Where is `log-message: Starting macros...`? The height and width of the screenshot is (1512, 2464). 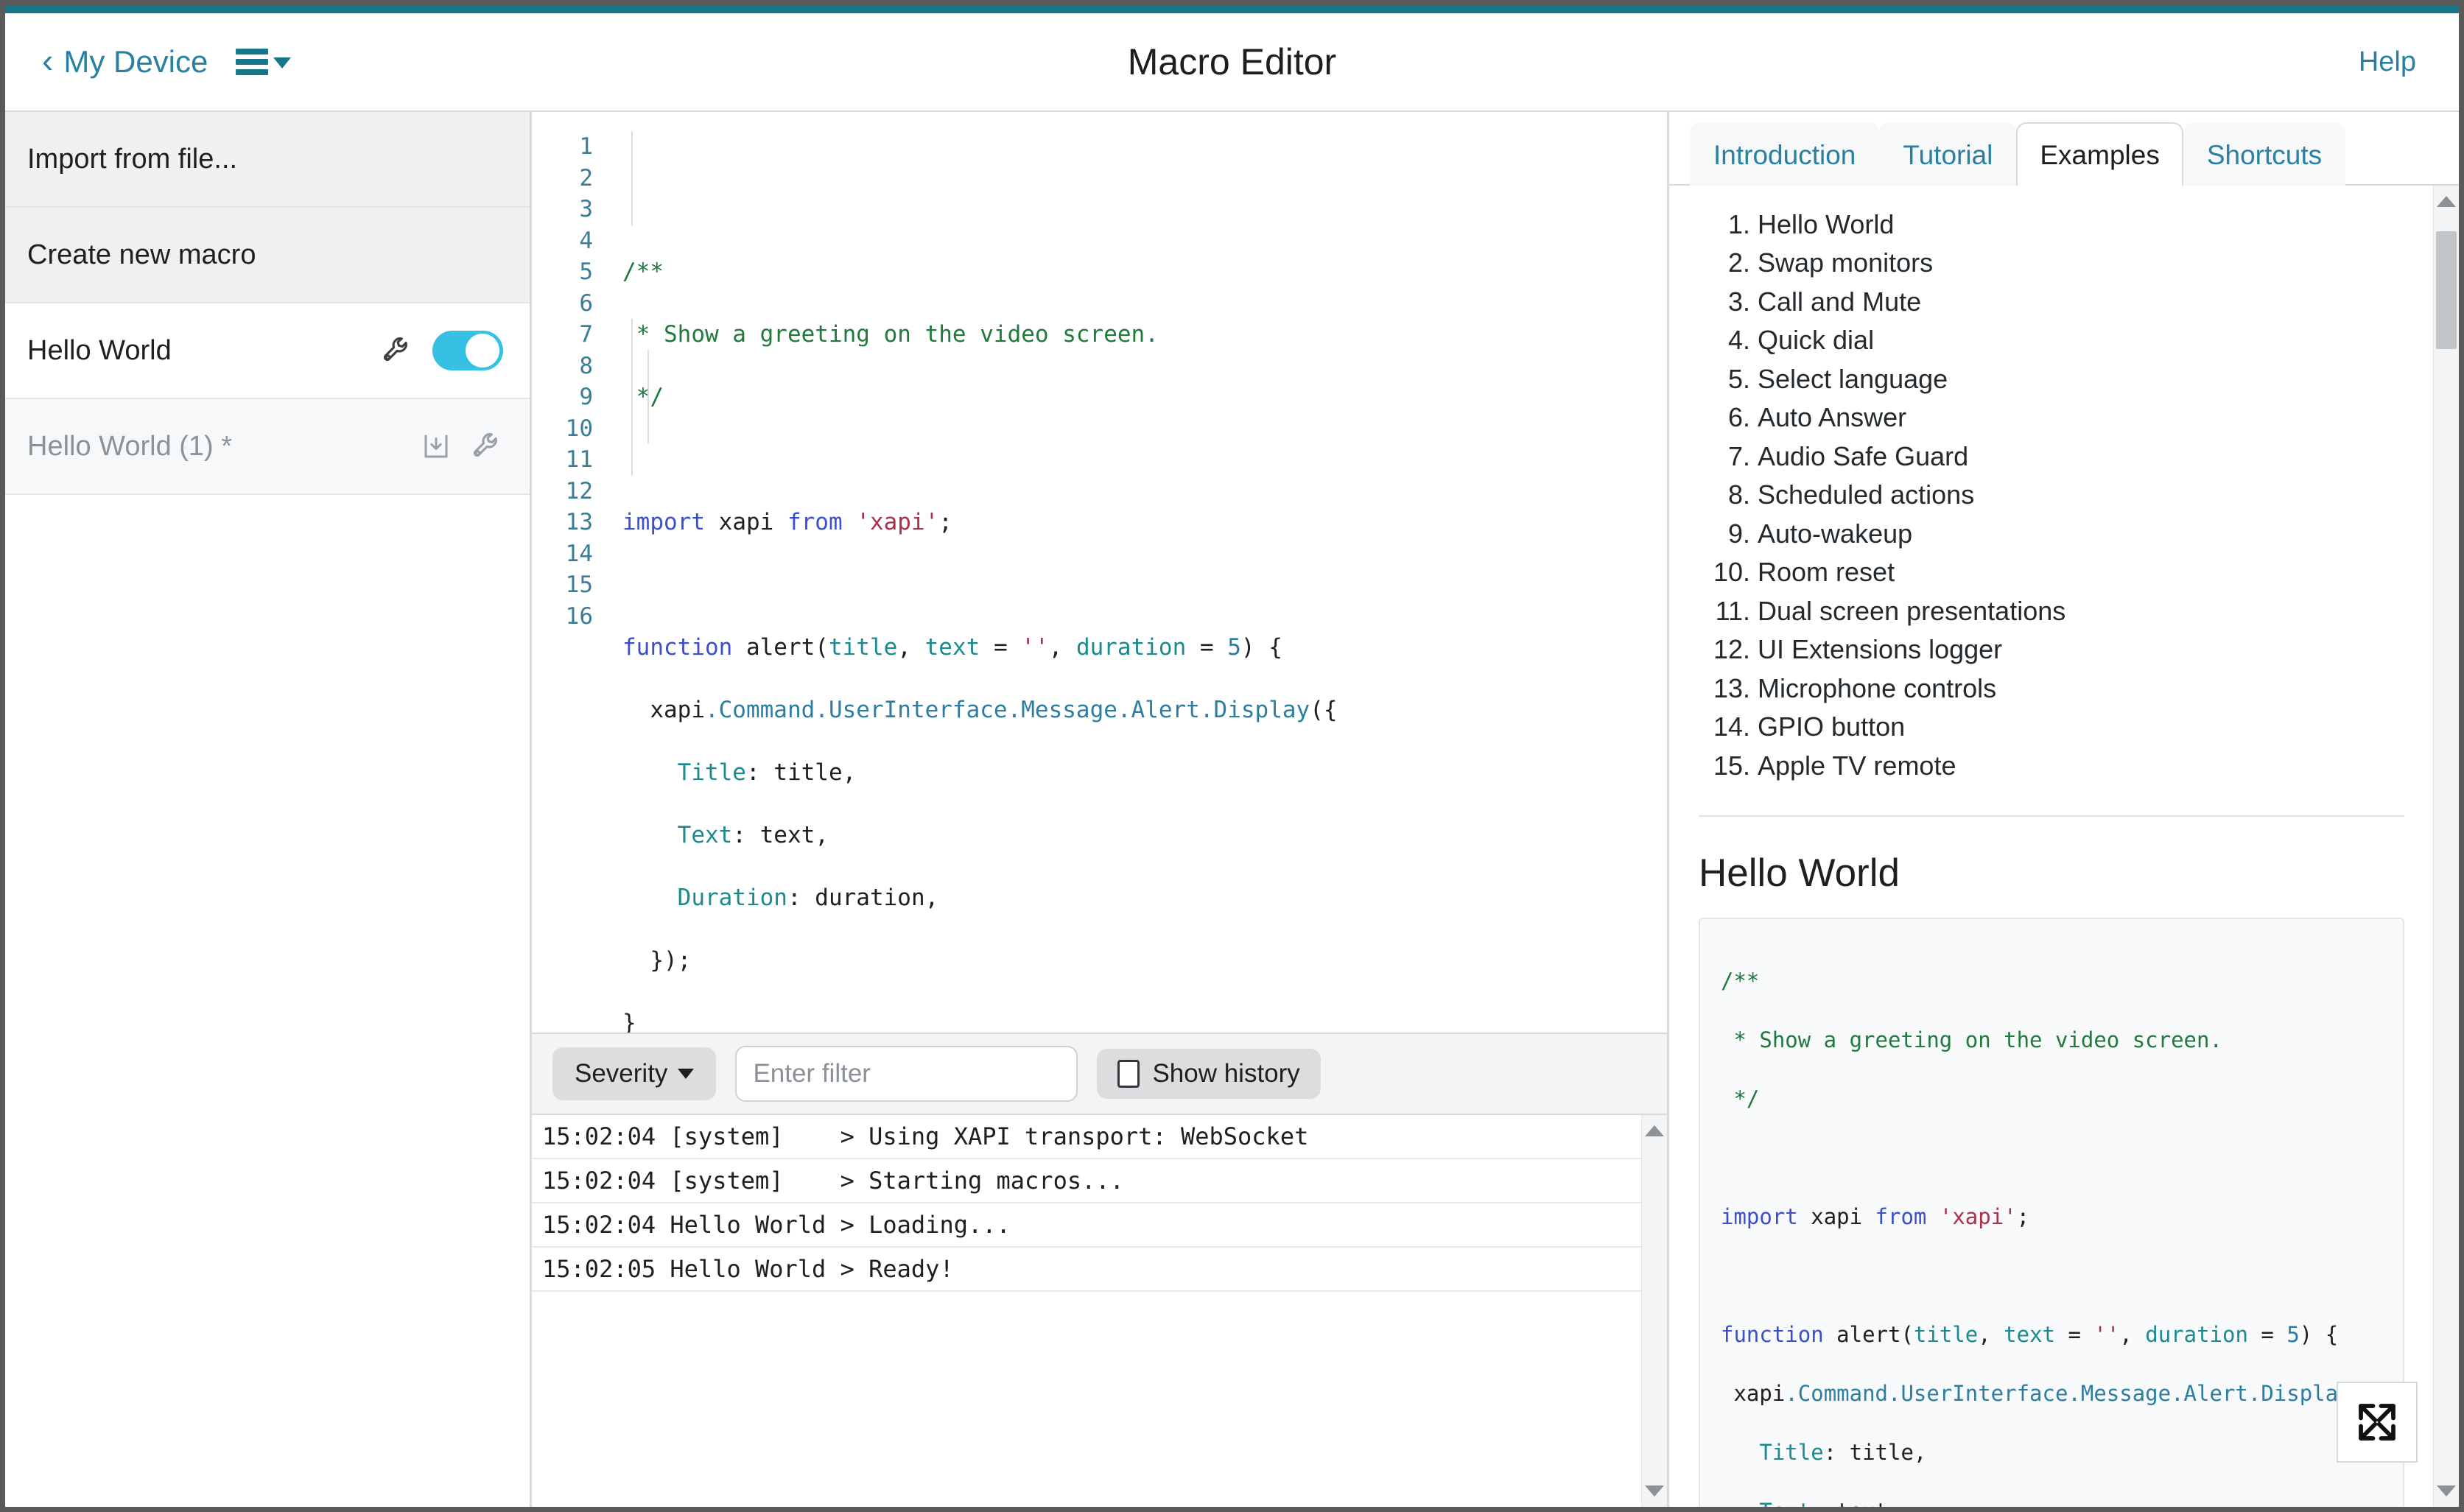 log-message: Starting macros... is located at coordinates (996, 1181).